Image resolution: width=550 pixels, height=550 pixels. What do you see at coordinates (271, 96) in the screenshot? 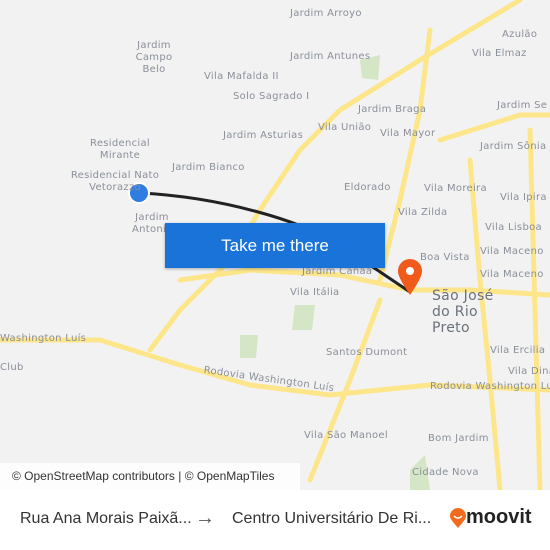
I see `map-label: Solo Sagrado I` at bounding box center [271, 96].